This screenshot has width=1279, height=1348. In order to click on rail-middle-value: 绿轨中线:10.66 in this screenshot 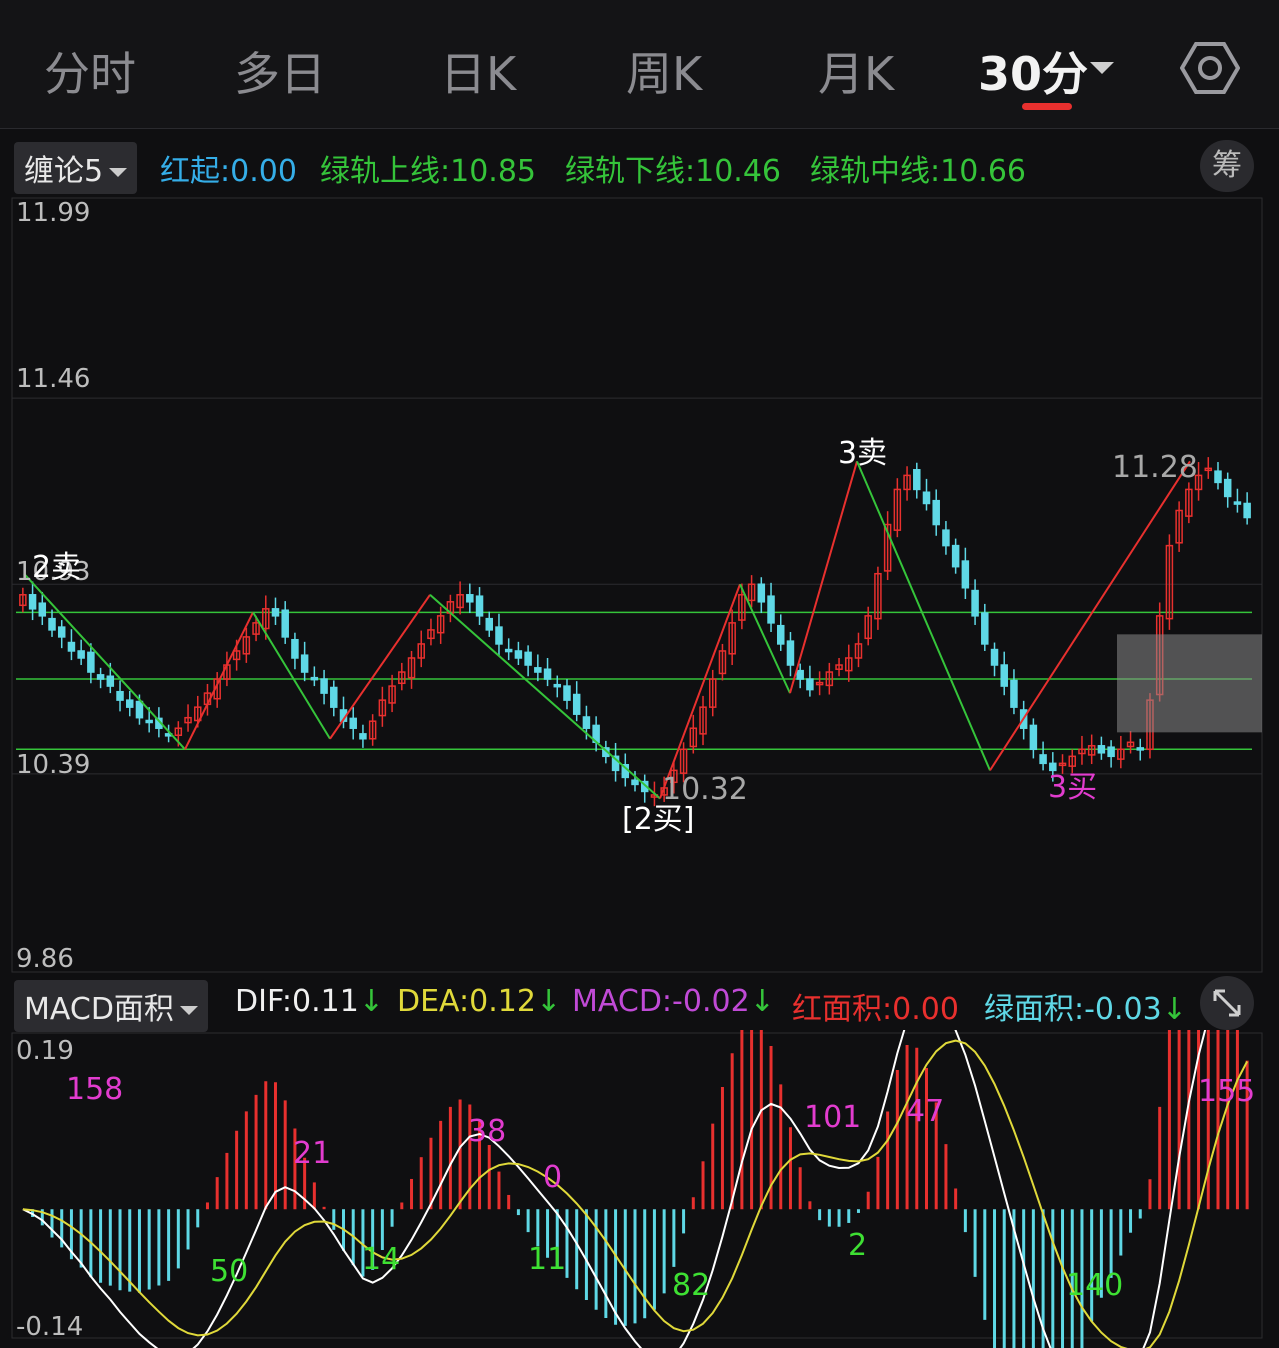, I will do `click(918, 171)`.